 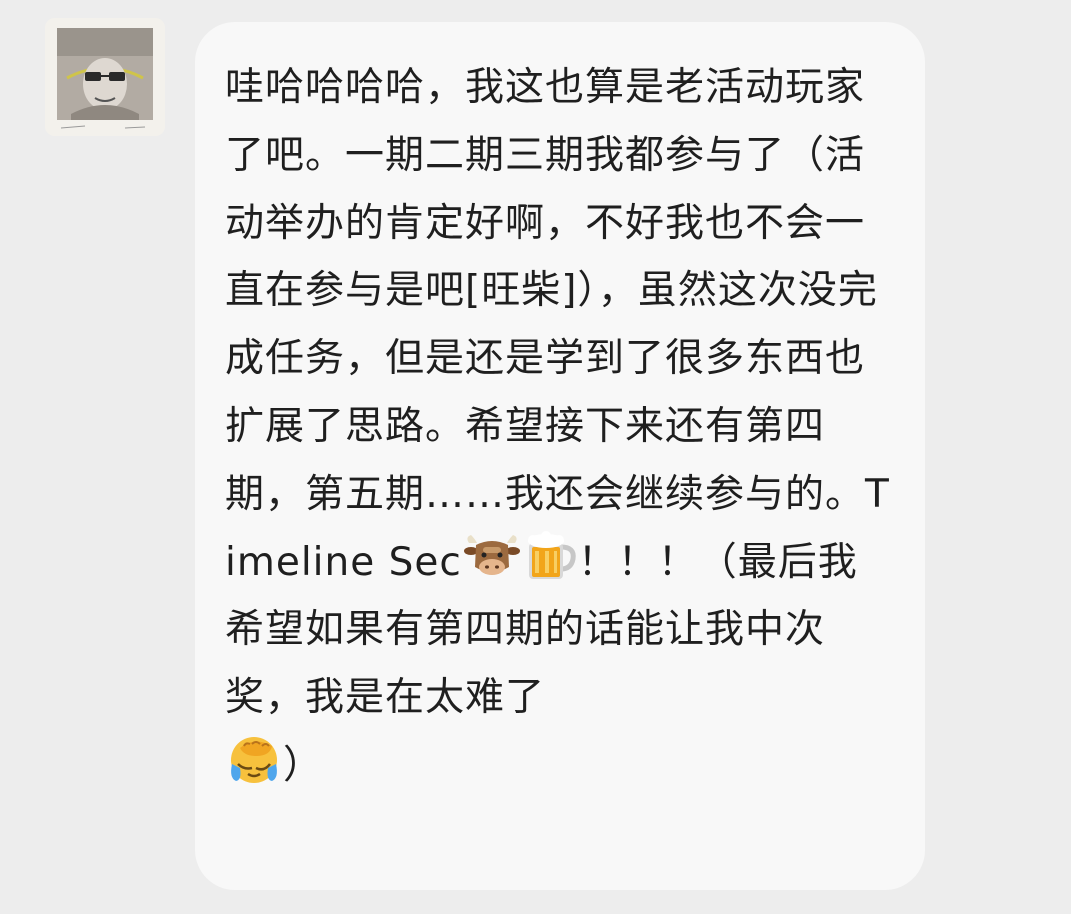 I want to click on face-palm-crying-icon, so click(x=254, y=759).